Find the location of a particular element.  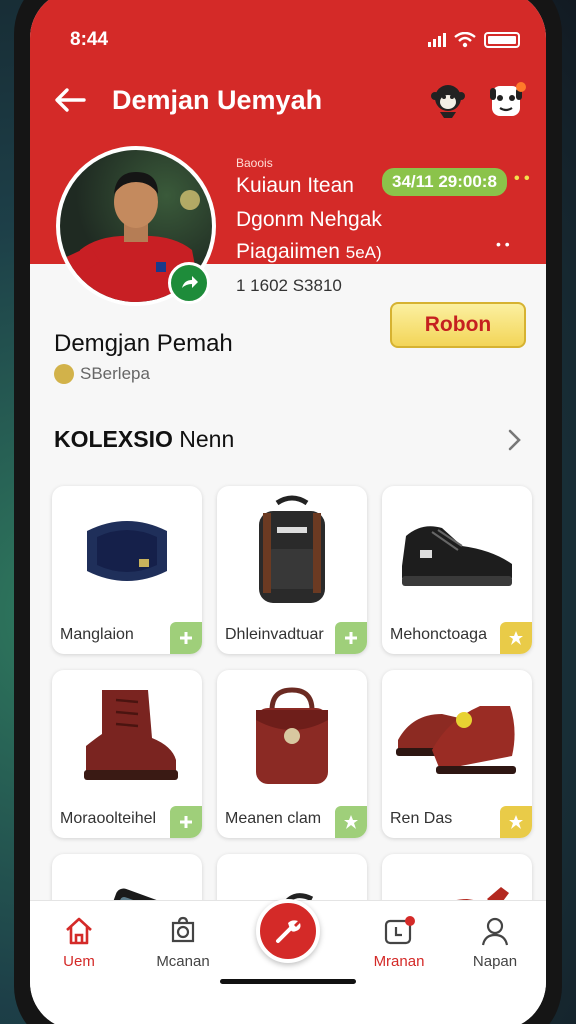

collection-title-bold: KOLEXSIO is located at coordinates (113, 439).